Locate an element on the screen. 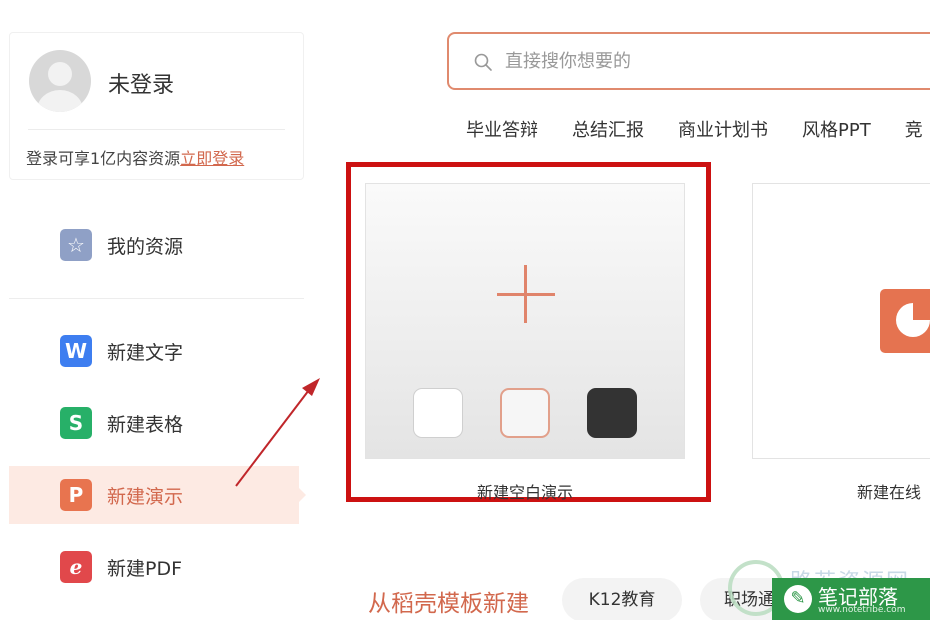 This screenshot has width=930, height=620. wps-writer-icon: W is located at coordinates (76, 351).